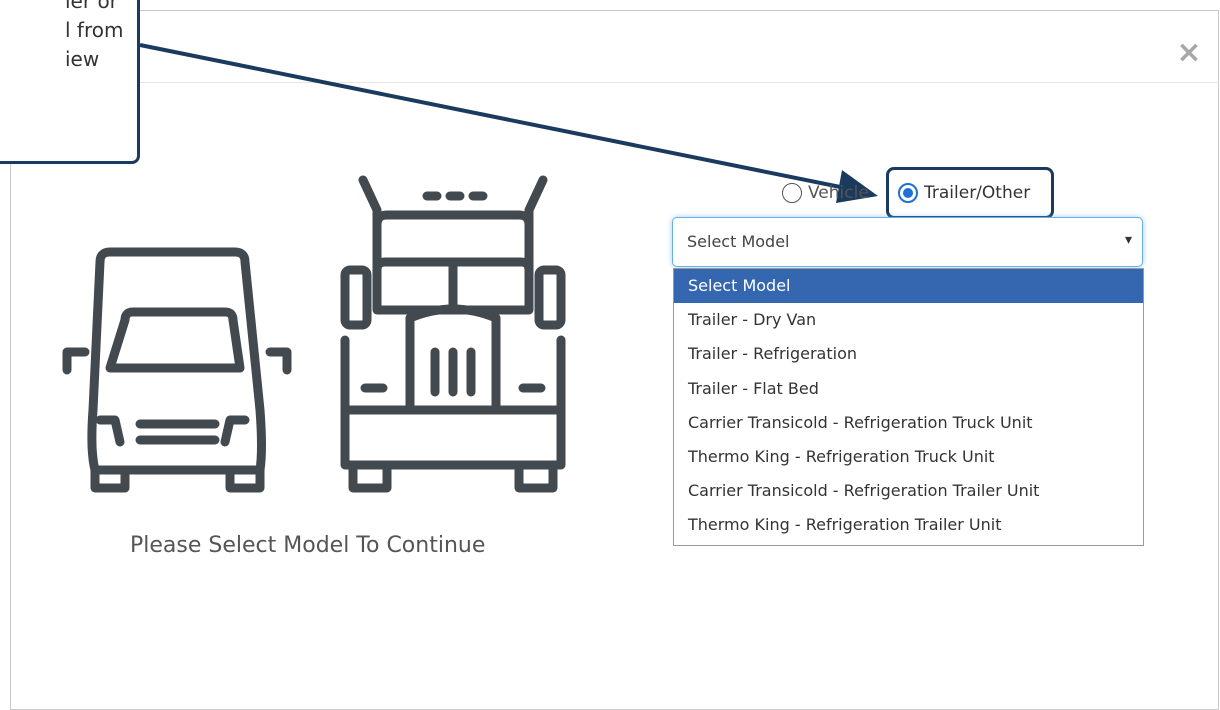 The image size is (1220, 710). What do you see at coordinates (908, 320) in the screenshot?
I see `option-trailer-dry-van: Trailer - Dry Van` at bounding box center [908, 320].